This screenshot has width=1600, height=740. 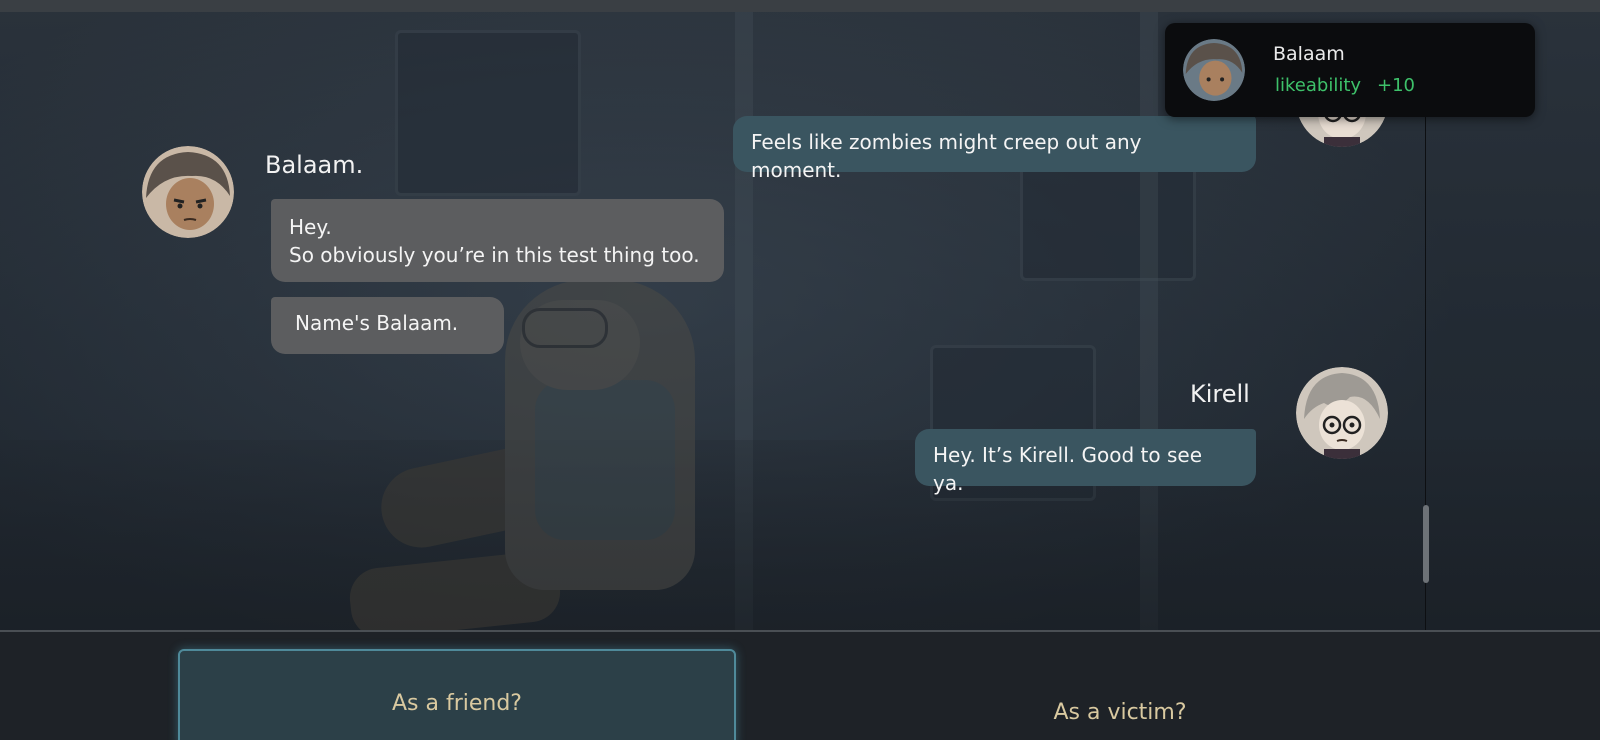 I want to click on npc-message-bubble: Name's Balaam., so click(x=387, y=325).